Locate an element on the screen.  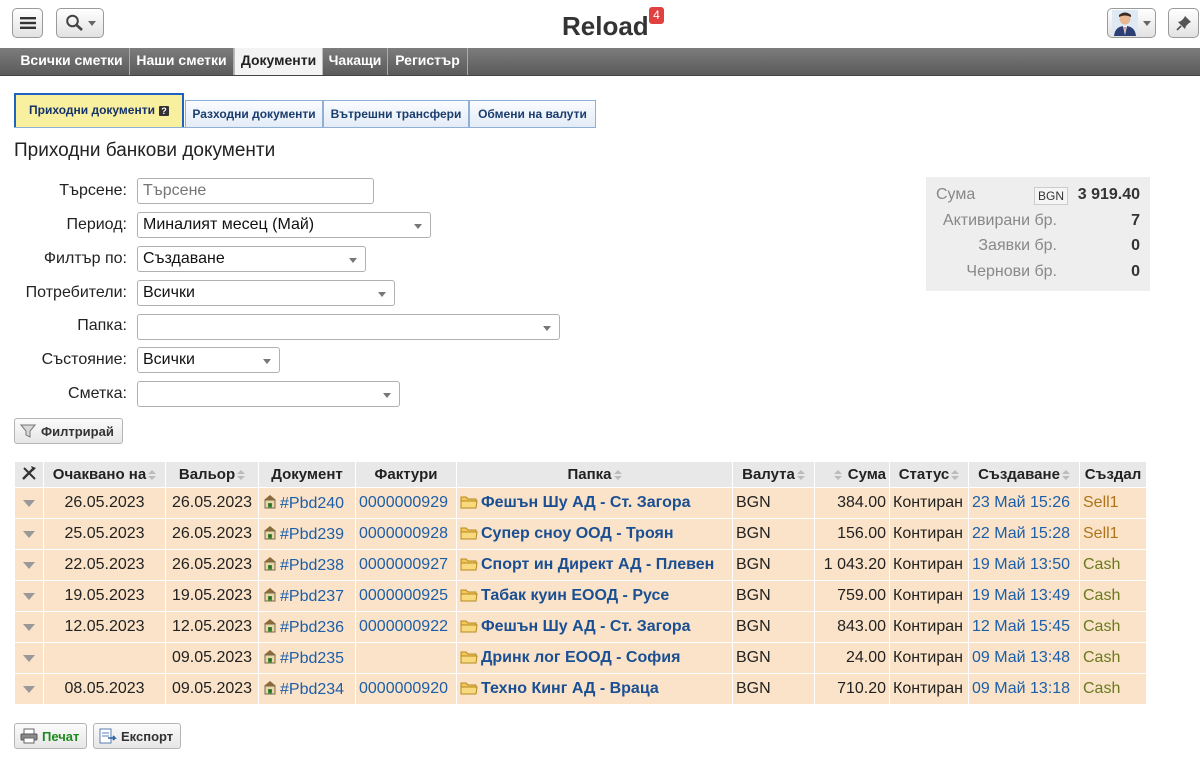
nav-item-register: Регистър is located at coordinates (428, 61).